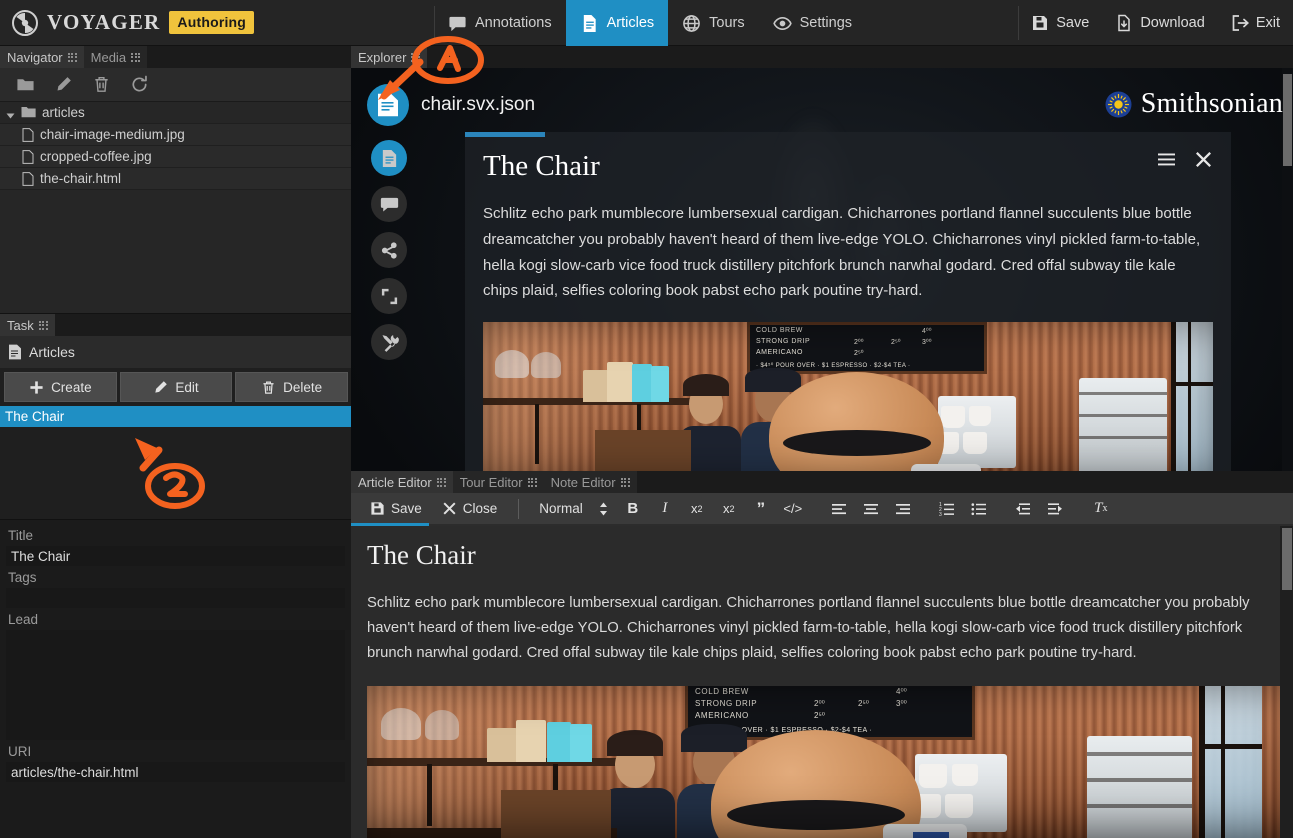 This screenshot has height=838, width=1293. What do you see at coordinates (617, 23) in the screenshot?
I see `tab-articles: Articles` at bounding box center [617, 23].